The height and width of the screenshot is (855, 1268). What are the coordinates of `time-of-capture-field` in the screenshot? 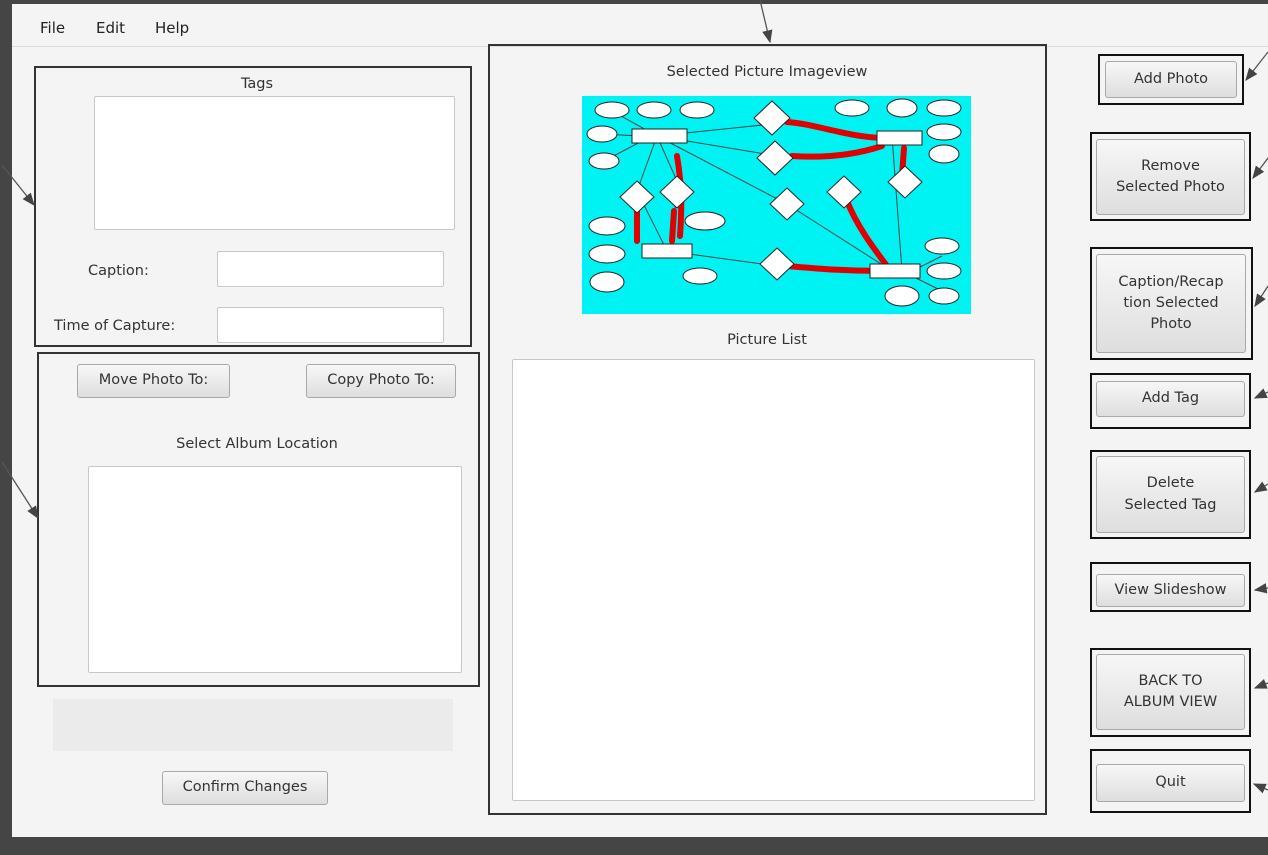 It's located at (330, 325).